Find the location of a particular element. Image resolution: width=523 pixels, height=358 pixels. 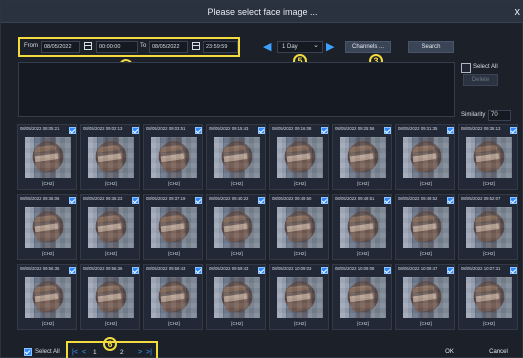

next-page-button: > is located at coordinates (140, 352).